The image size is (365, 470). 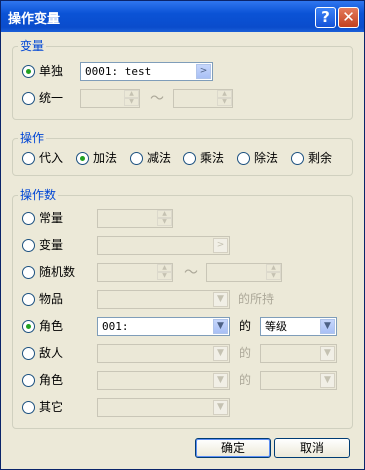 What do you see at coordinates (51, 218) in the screenshot?
I see `operand-constant-label: 常量` at bounding box center [51, 218].